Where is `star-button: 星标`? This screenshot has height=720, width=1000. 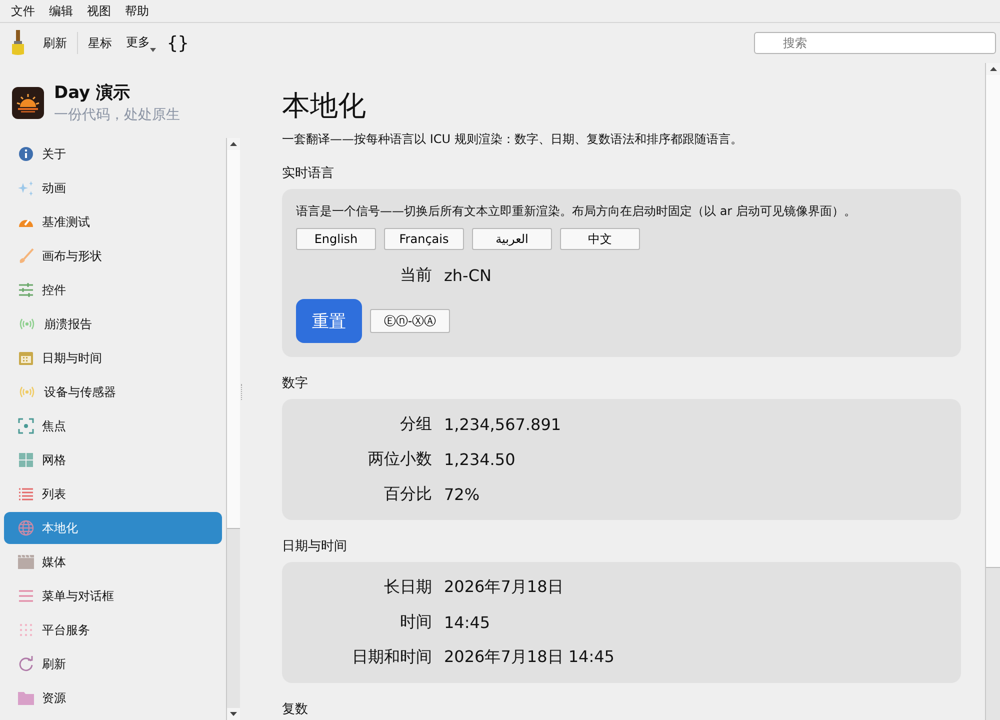
star-button: 星标 is located at coordinates (100, 43).